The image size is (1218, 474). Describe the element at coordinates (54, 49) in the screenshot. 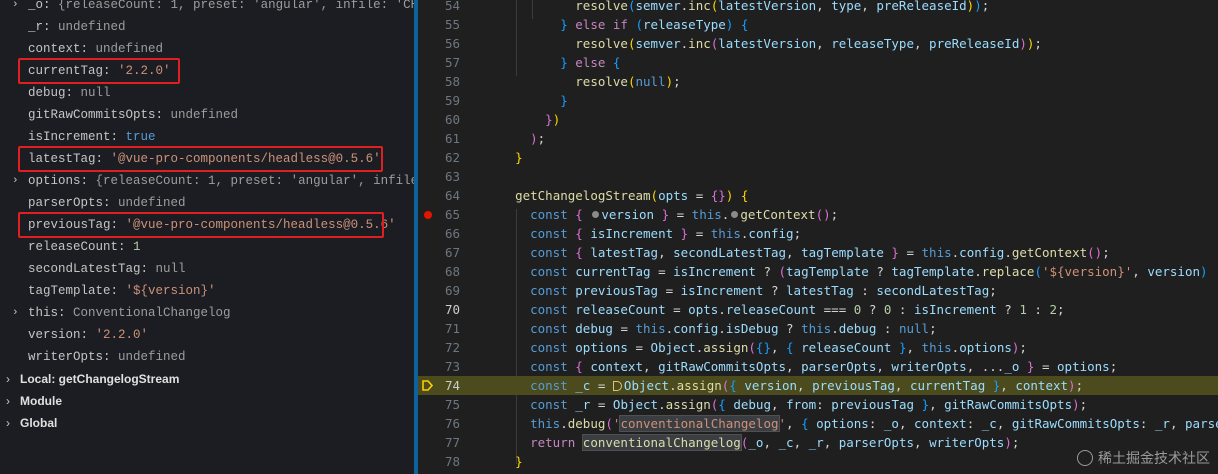

I see `variable-name: context` at that location.